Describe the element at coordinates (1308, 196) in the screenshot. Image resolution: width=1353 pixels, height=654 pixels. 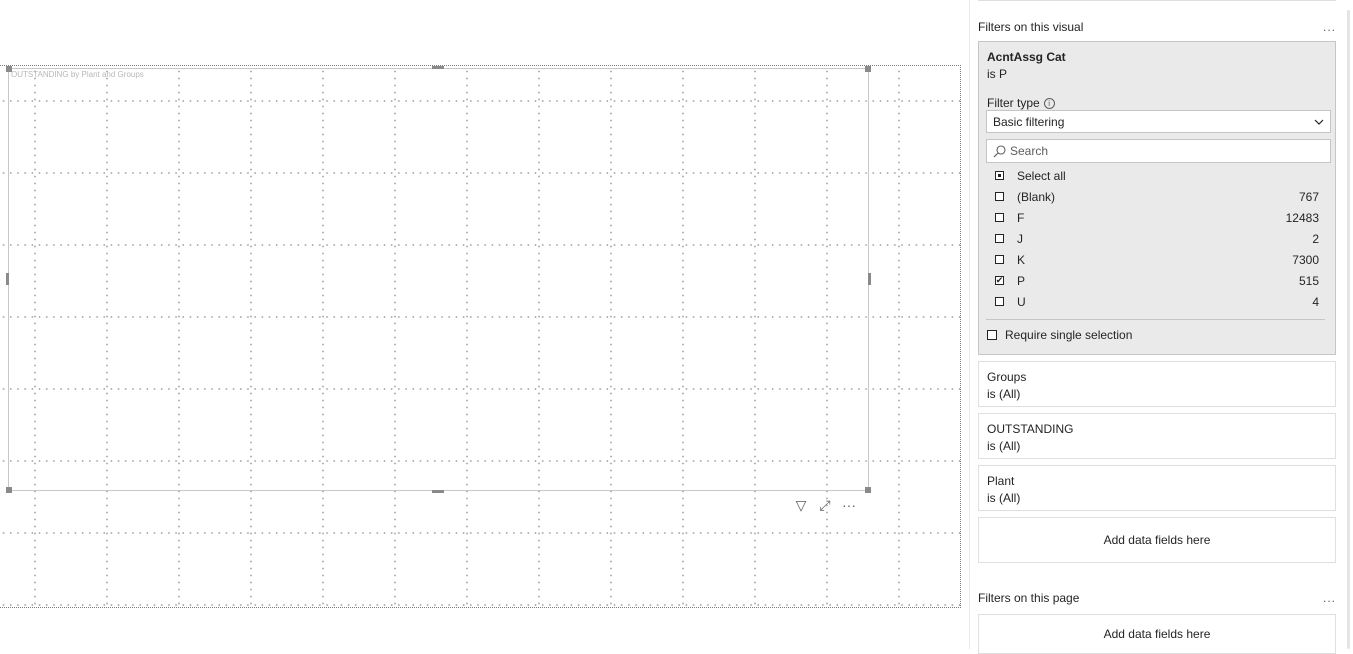
I see `option-count: 767` at that location.